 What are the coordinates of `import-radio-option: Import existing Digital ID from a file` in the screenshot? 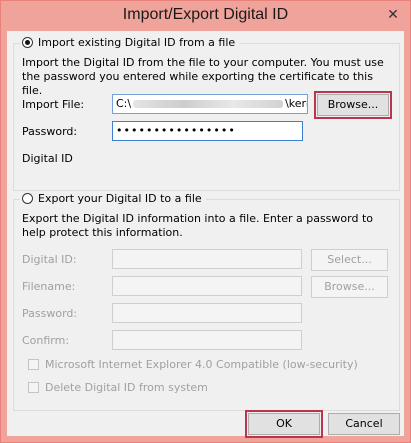 It's located at (130, 42).